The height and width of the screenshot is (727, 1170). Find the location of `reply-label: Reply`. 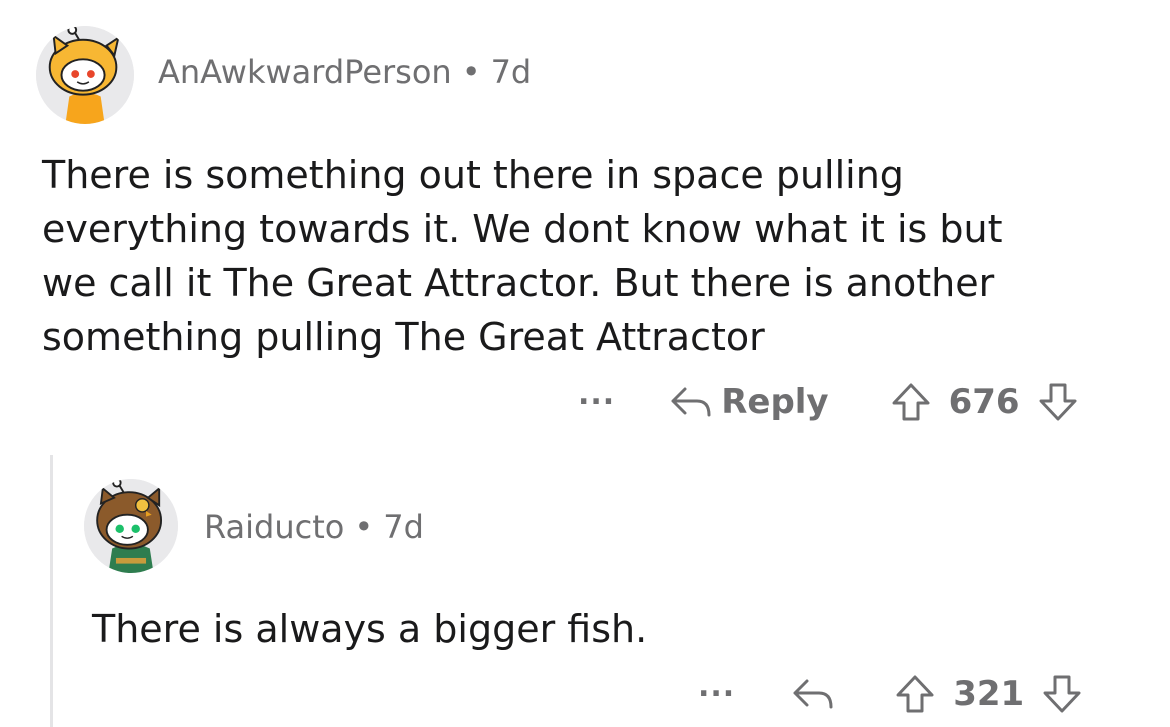

reply-label: Reply is located at coordinates (775, 402).